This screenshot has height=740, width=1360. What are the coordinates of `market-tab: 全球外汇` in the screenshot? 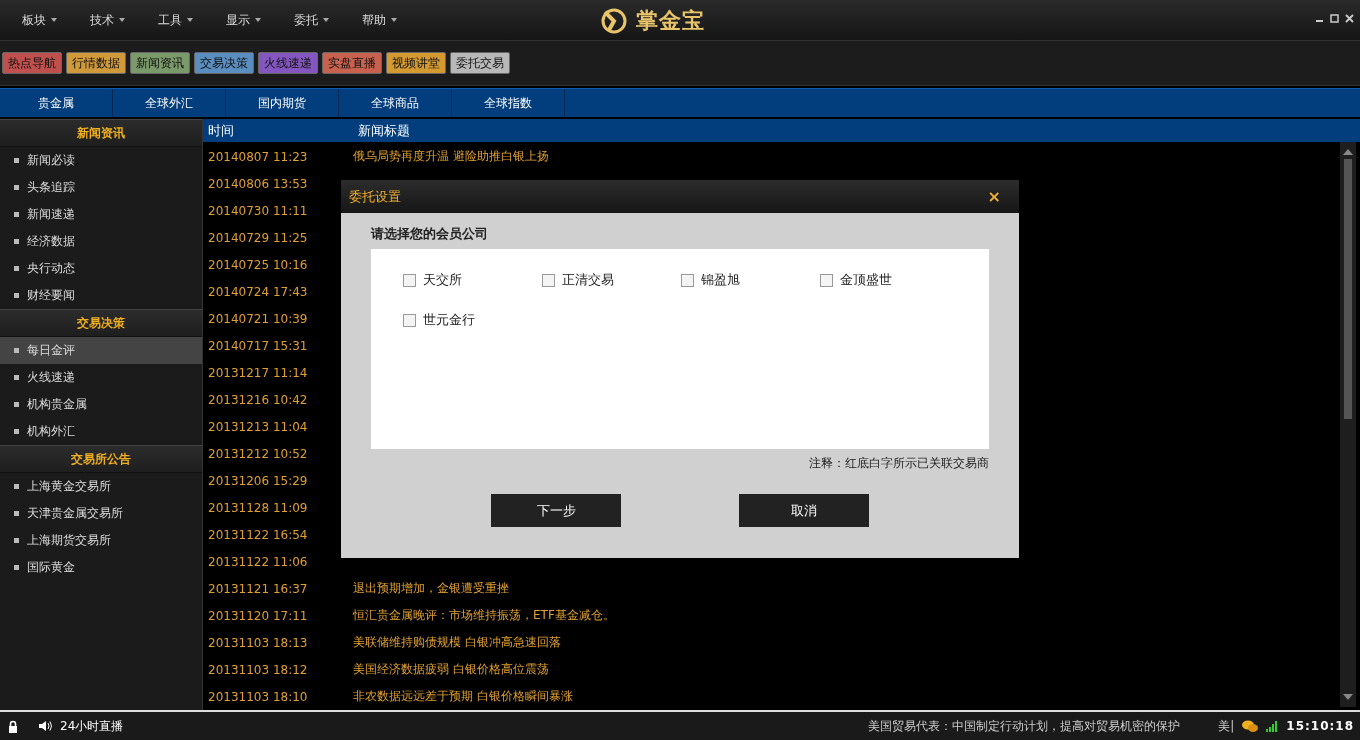 It's located at (169, 103).